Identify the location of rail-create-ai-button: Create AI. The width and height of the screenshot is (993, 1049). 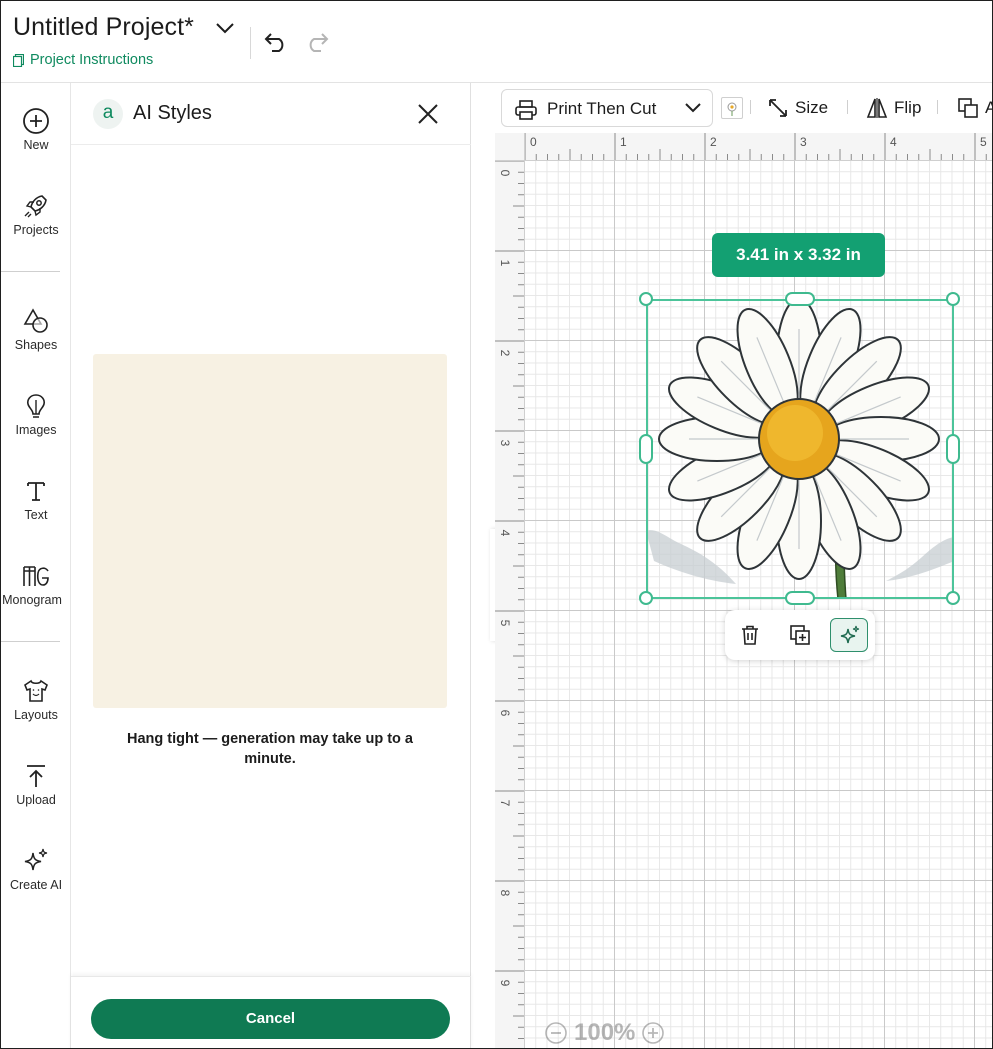
(36, 882).